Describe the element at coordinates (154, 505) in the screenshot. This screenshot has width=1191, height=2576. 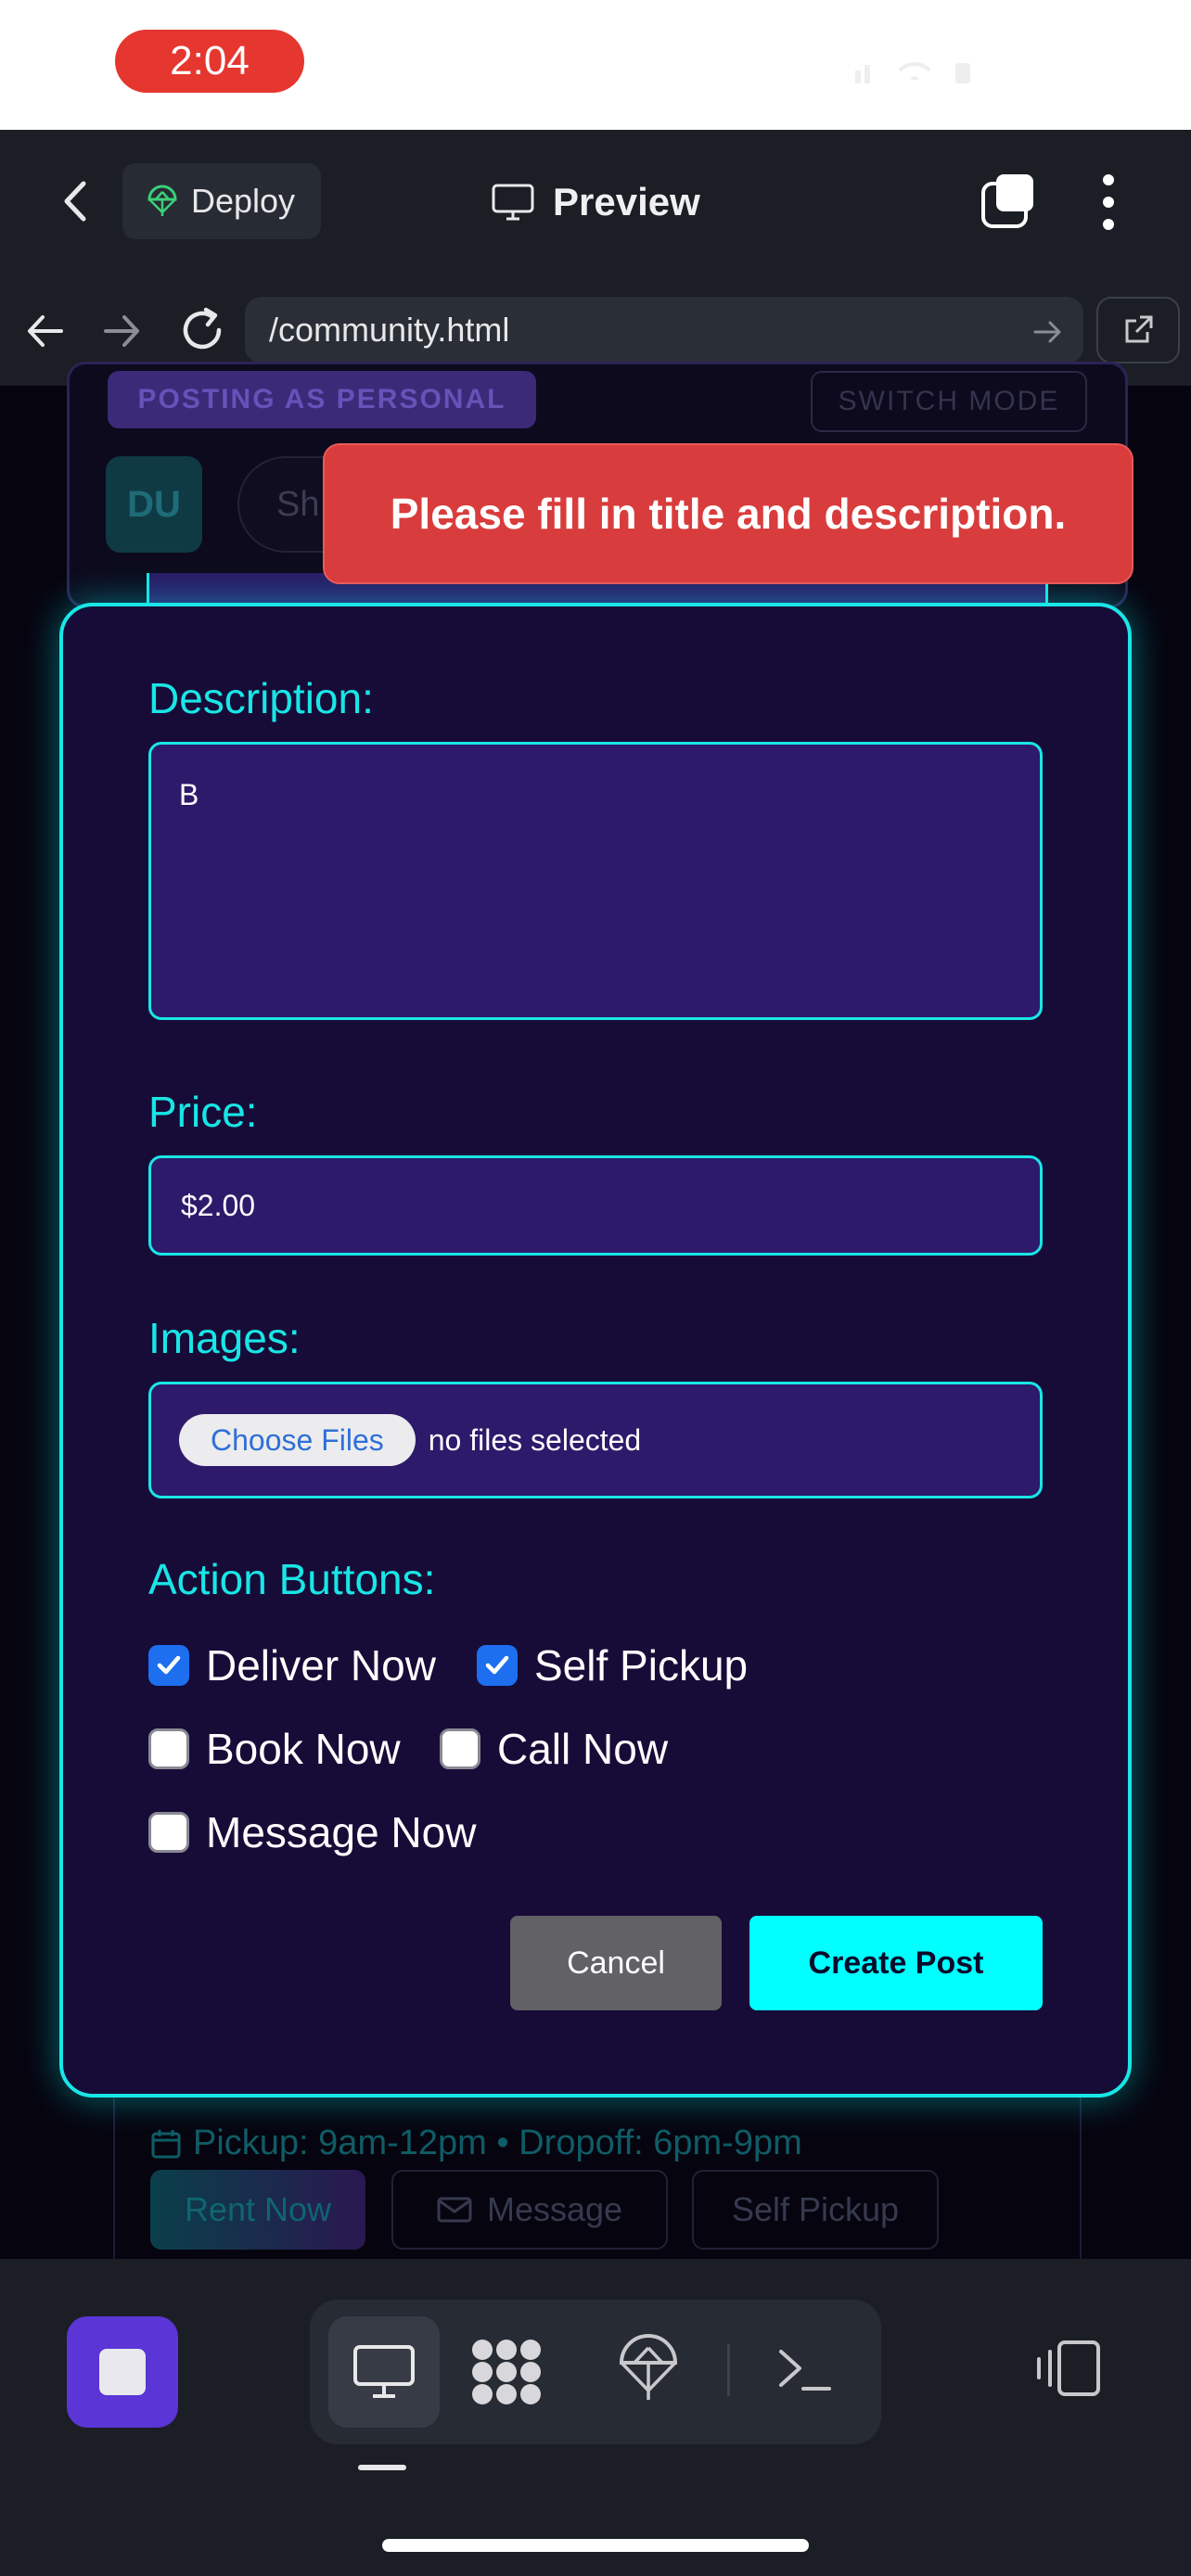
I see `avatar: DU` at that location.